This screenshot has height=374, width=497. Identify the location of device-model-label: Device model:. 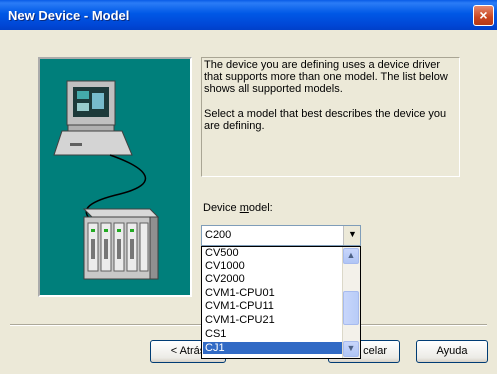
(238, 208).